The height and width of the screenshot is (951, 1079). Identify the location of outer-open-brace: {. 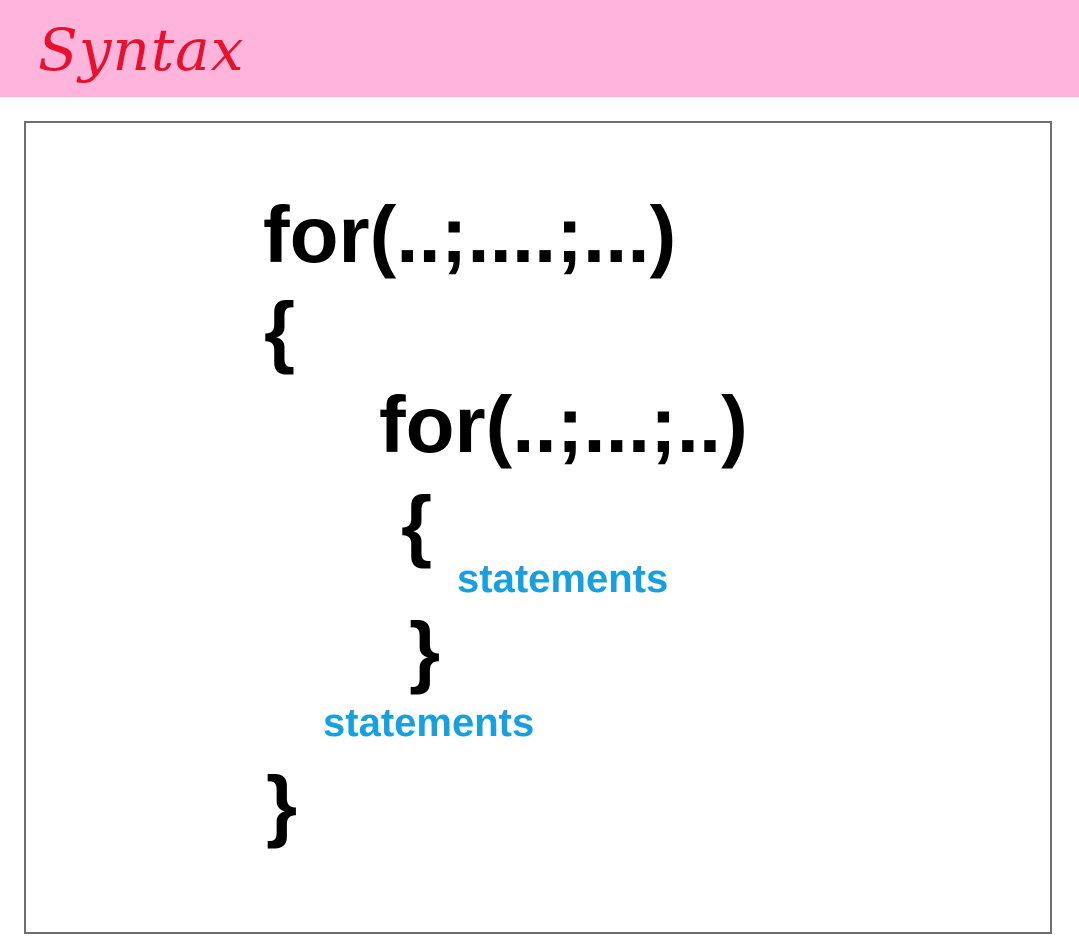
(280, 330).